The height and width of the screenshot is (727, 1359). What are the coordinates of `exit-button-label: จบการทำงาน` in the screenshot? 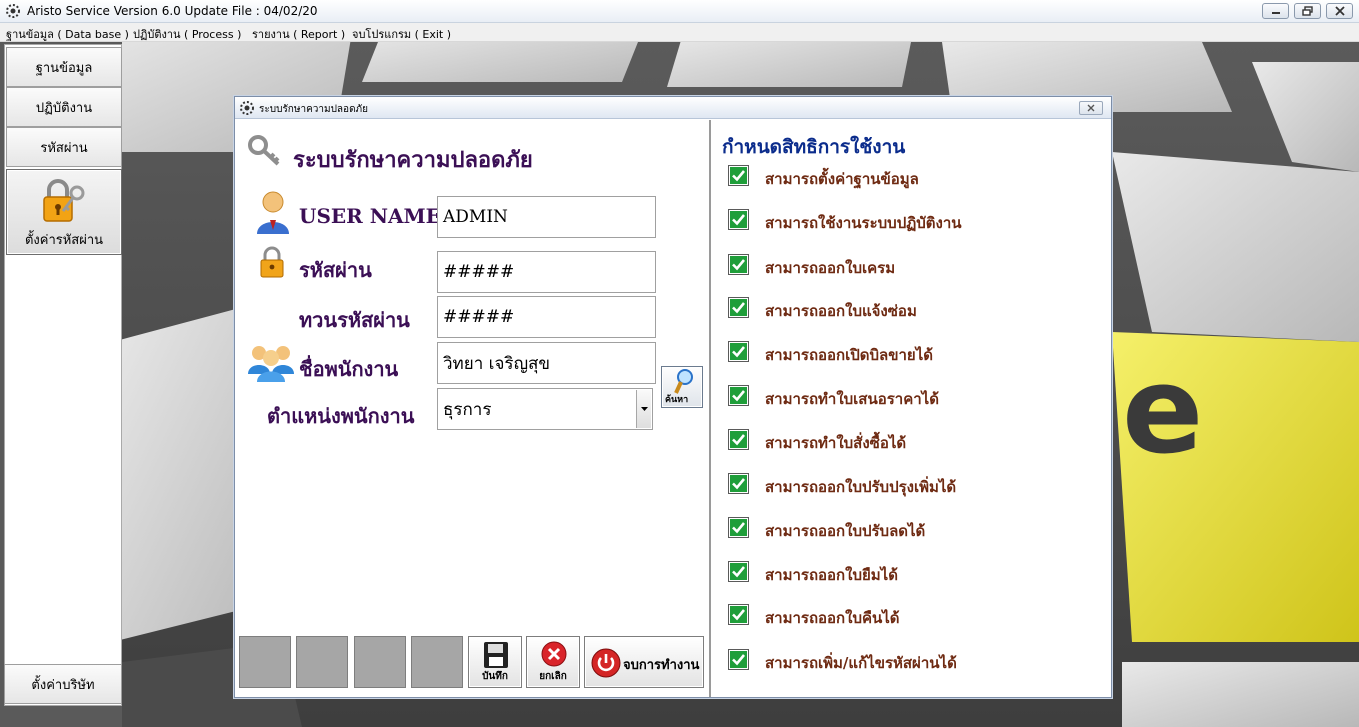 It's located at (661, 665).